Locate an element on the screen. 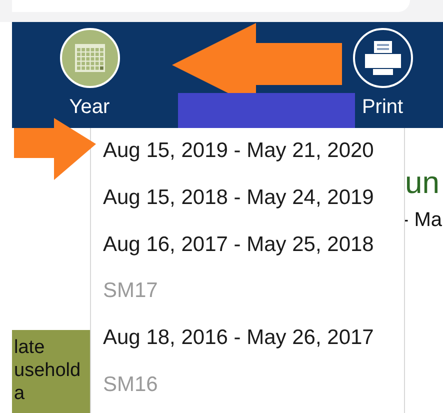  page-heading: un is located at coordinates (422, 183).